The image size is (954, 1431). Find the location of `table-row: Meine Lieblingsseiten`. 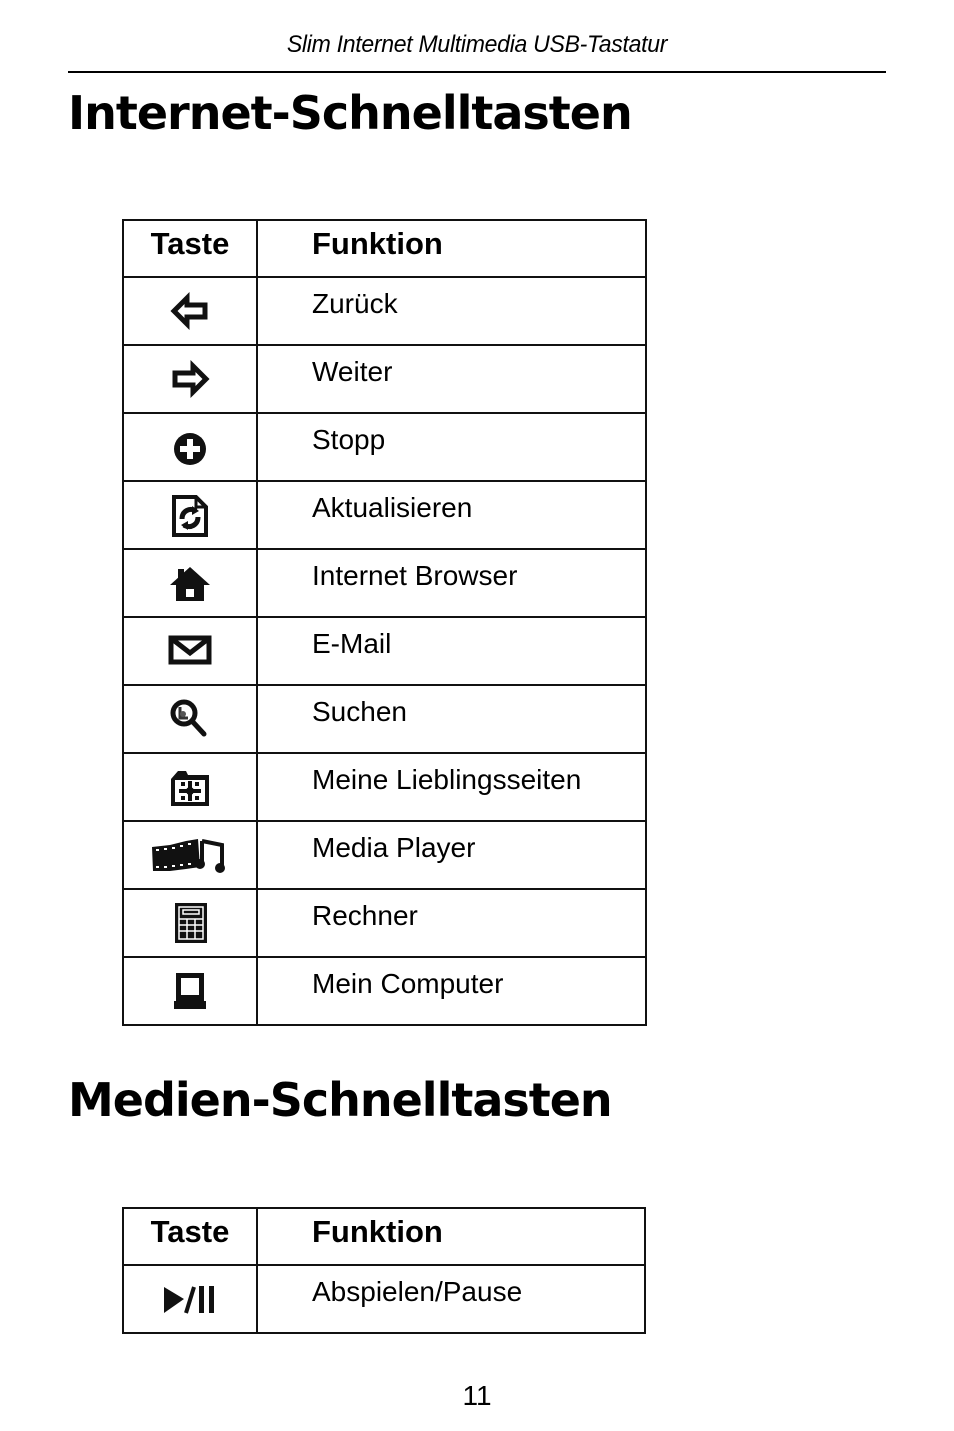

table-row: Meine Lieblingsseiten is located at coordinates (384, 787).